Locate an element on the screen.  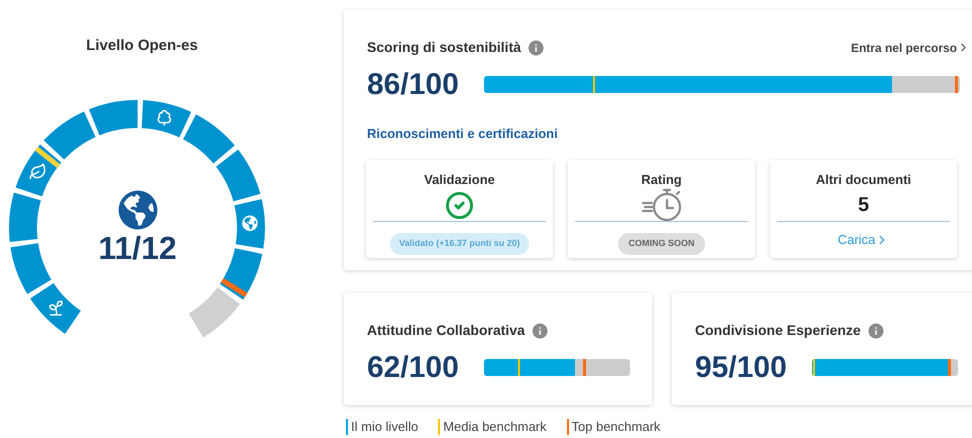
card-title: Rating is located at coordinates (661, 179).